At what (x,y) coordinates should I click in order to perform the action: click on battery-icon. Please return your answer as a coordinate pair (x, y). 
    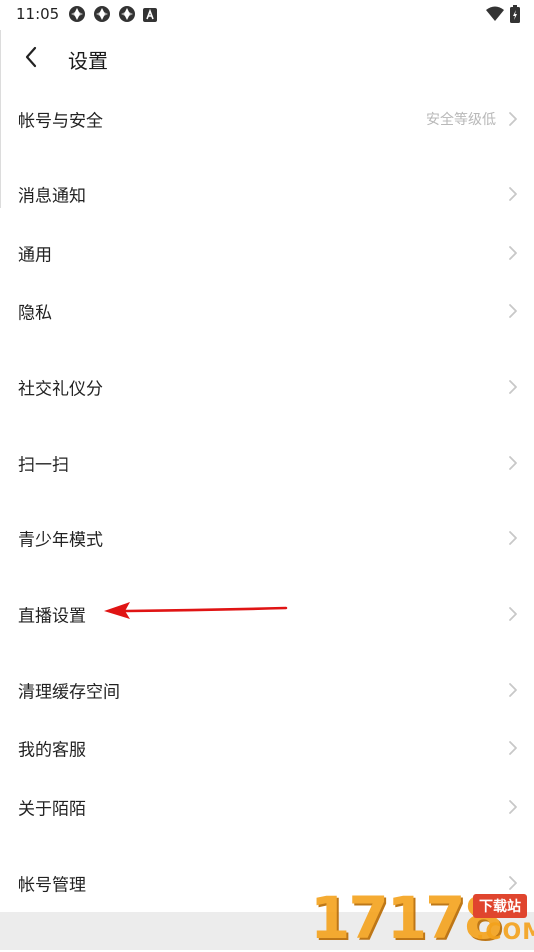
    Looking at the image, I should click on (515, 16).